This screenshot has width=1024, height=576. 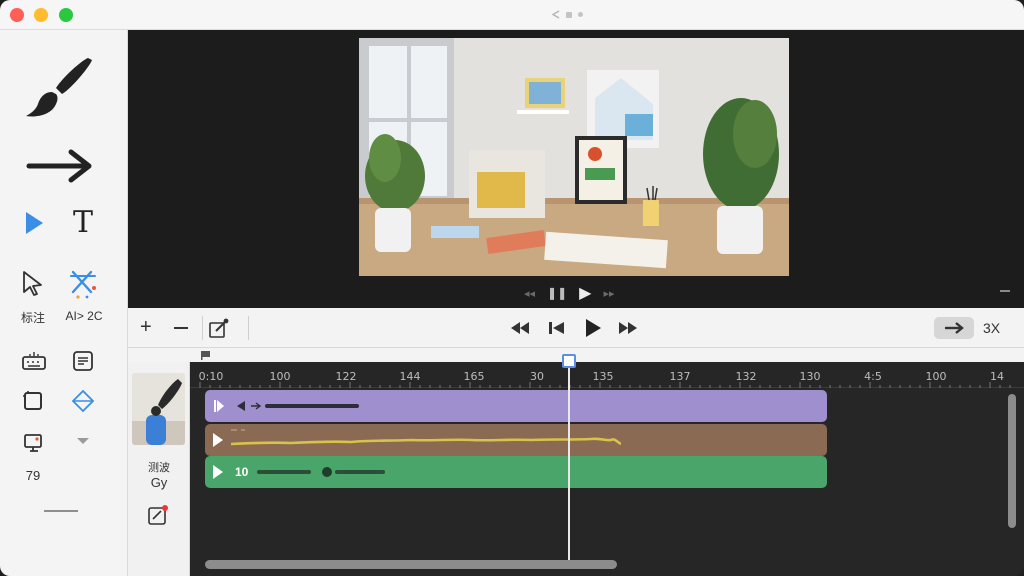 I want to click on title-bar, so click(x=512, y=15).